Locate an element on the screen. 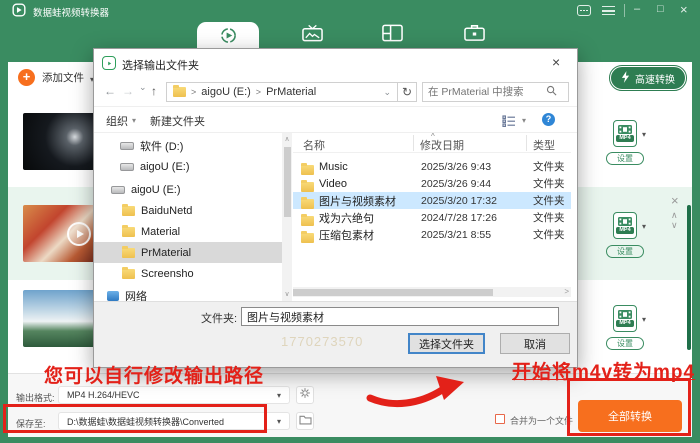 The image size is (700, 443). search-box is located at coordinates (495, 92).